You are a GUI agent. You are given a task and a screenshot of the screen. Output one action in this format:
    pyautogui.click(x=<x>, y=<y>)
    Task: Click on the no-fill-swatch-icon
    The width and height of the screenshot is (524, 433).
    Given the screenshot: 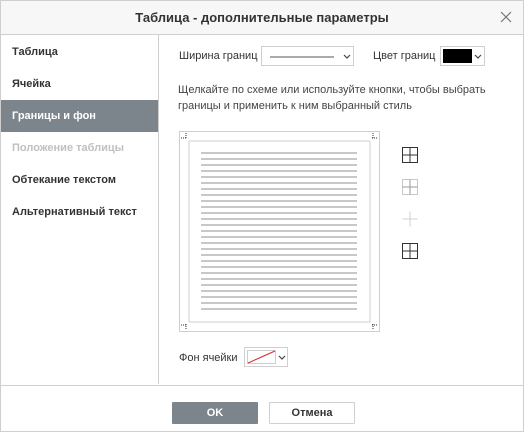 What is the action you would take?
    pyautogui.click(x=261, y=357)
    